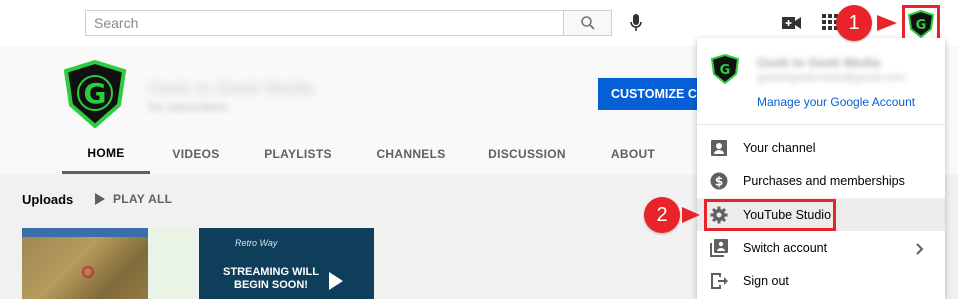 This screenshot has height=299, width=958. I want to click on thumbnail-text-line1: STREAMING WILL, so click(271, 272).